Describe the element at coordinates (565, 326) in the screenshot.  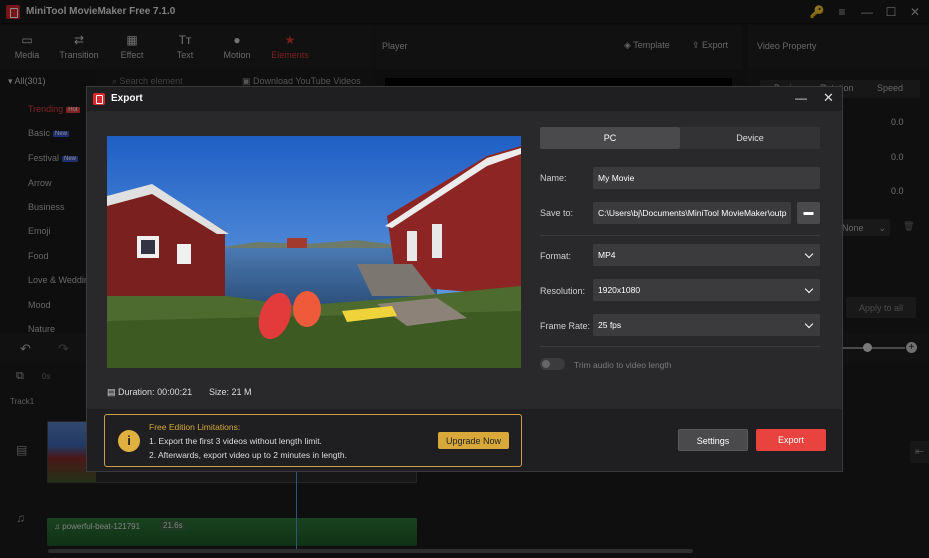
I see `frame-rate-label: Frame Rate:` at that location.